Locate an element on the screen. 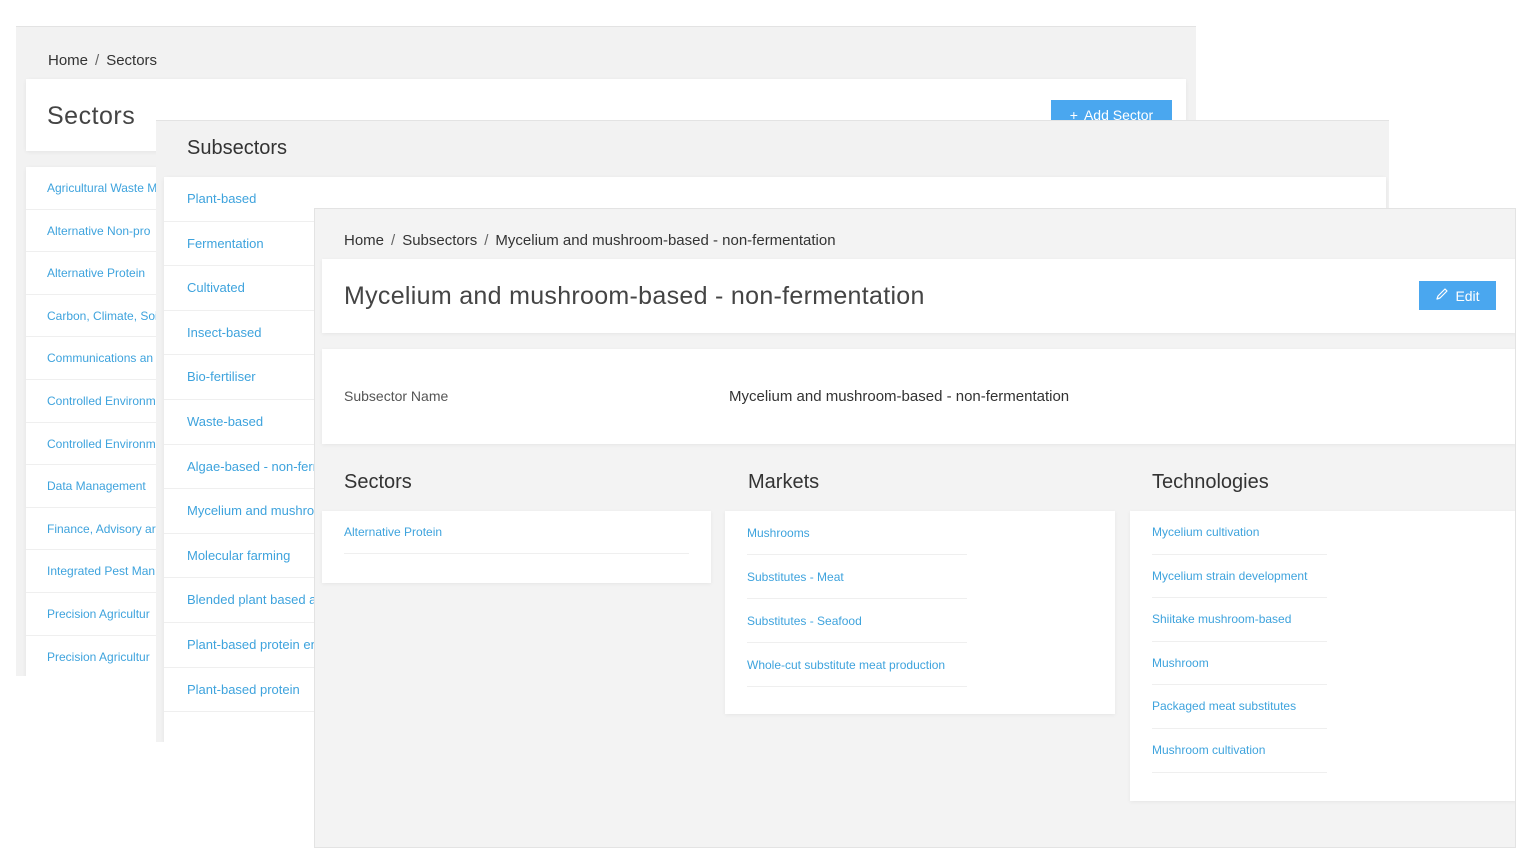 This screenshot has height=854, width=1530. market-link: Substitutes - Meat is located at coordinates (795, 577).